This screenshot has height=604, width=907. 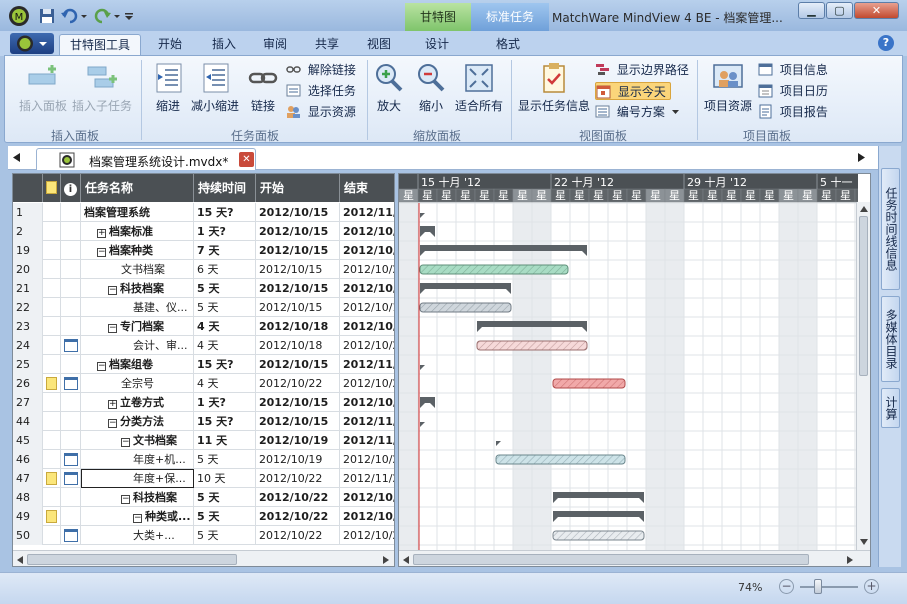 What do you see at coordinates (508, 45) in the screenshot?
I see `tab-format: 格式` at bounding box center [508, 45].